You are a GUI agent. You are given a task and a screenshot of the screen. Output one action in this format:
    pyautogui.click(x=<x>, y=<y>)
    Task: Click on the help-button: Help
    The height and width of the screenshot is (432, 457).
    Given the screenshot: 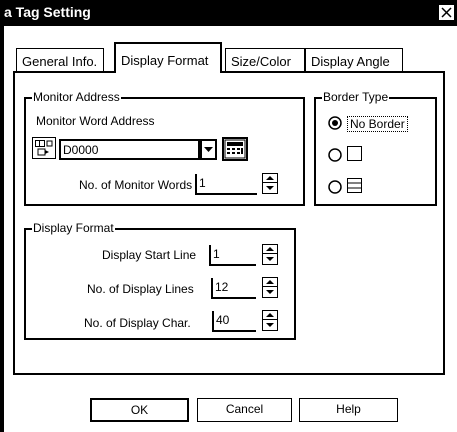 What is the action you would take?
    pyautogui.click(x=348, y=410)
    